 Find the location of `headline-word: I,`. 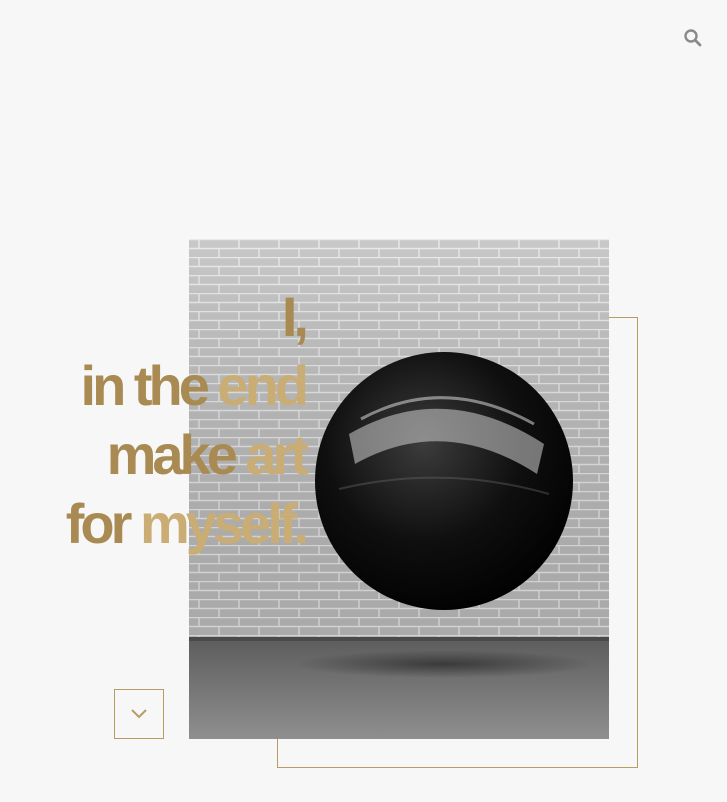

headline-word: I, is located at coordinates (295, 316).